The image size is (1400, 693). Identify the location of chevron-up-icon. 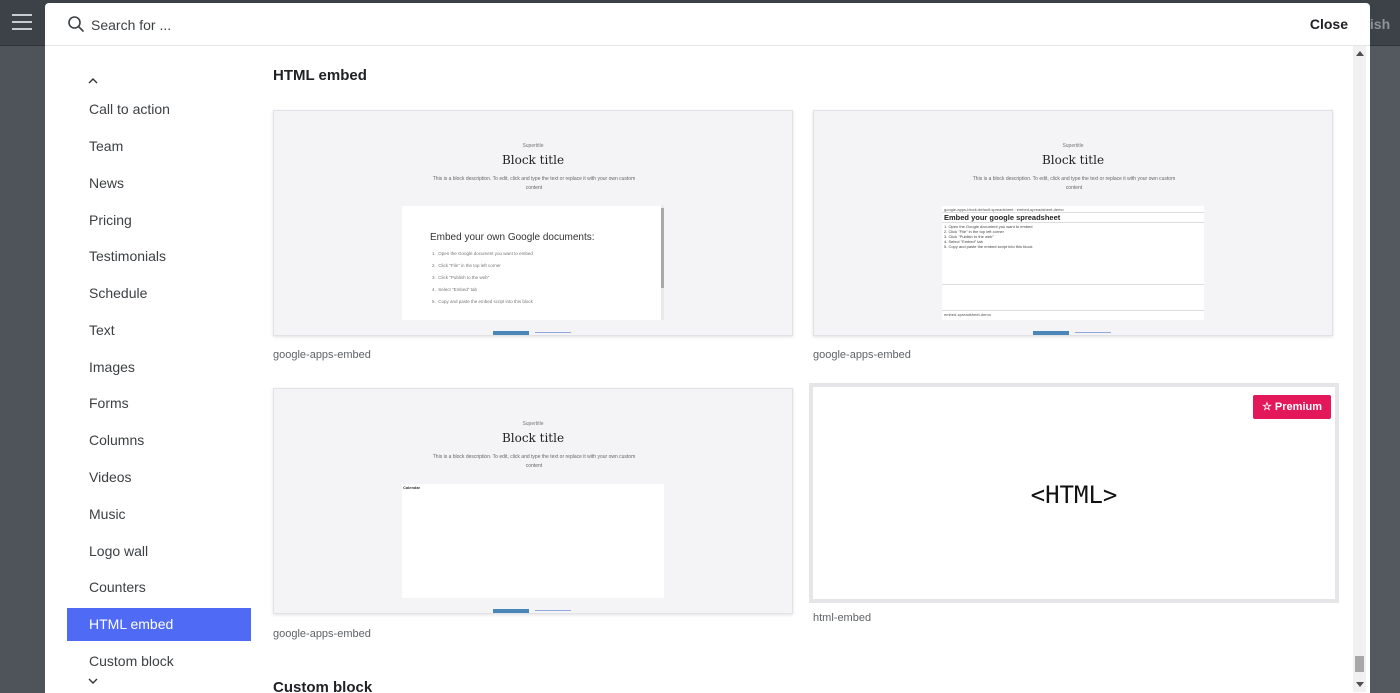
(93, 81).